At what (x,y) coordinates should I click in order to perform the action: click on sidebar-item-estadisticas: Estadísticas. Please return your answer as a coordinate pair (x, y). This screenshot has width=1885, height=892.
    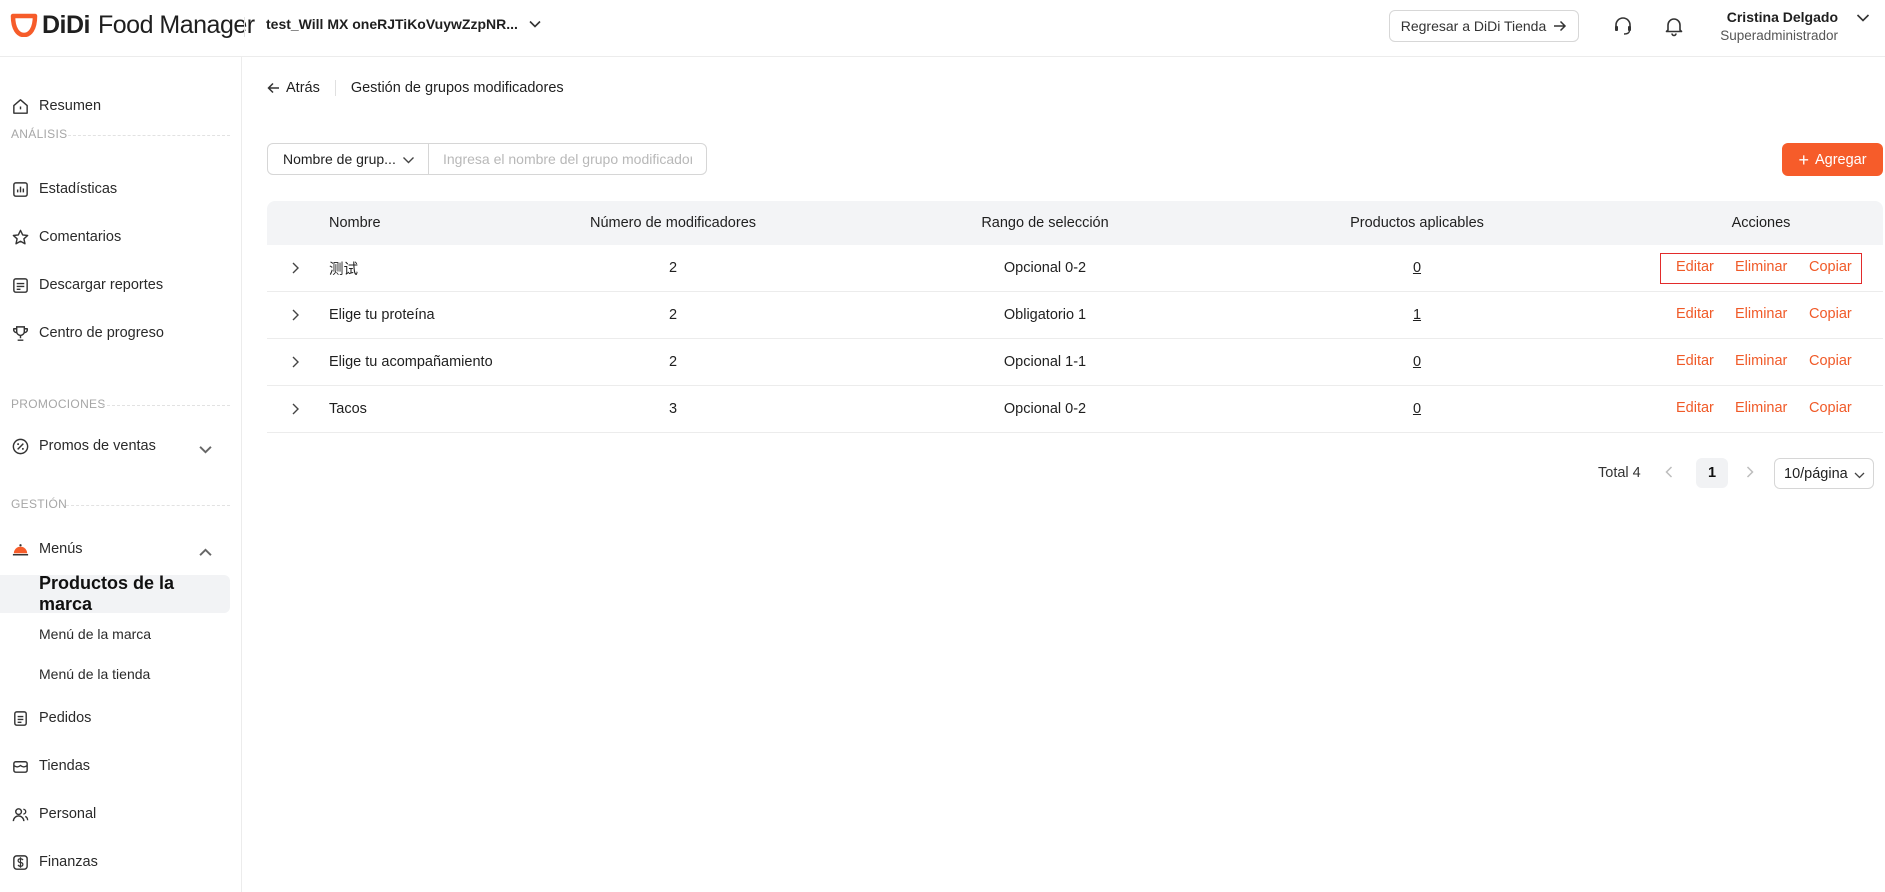
    Looking at the image, I should click on (115, 189).